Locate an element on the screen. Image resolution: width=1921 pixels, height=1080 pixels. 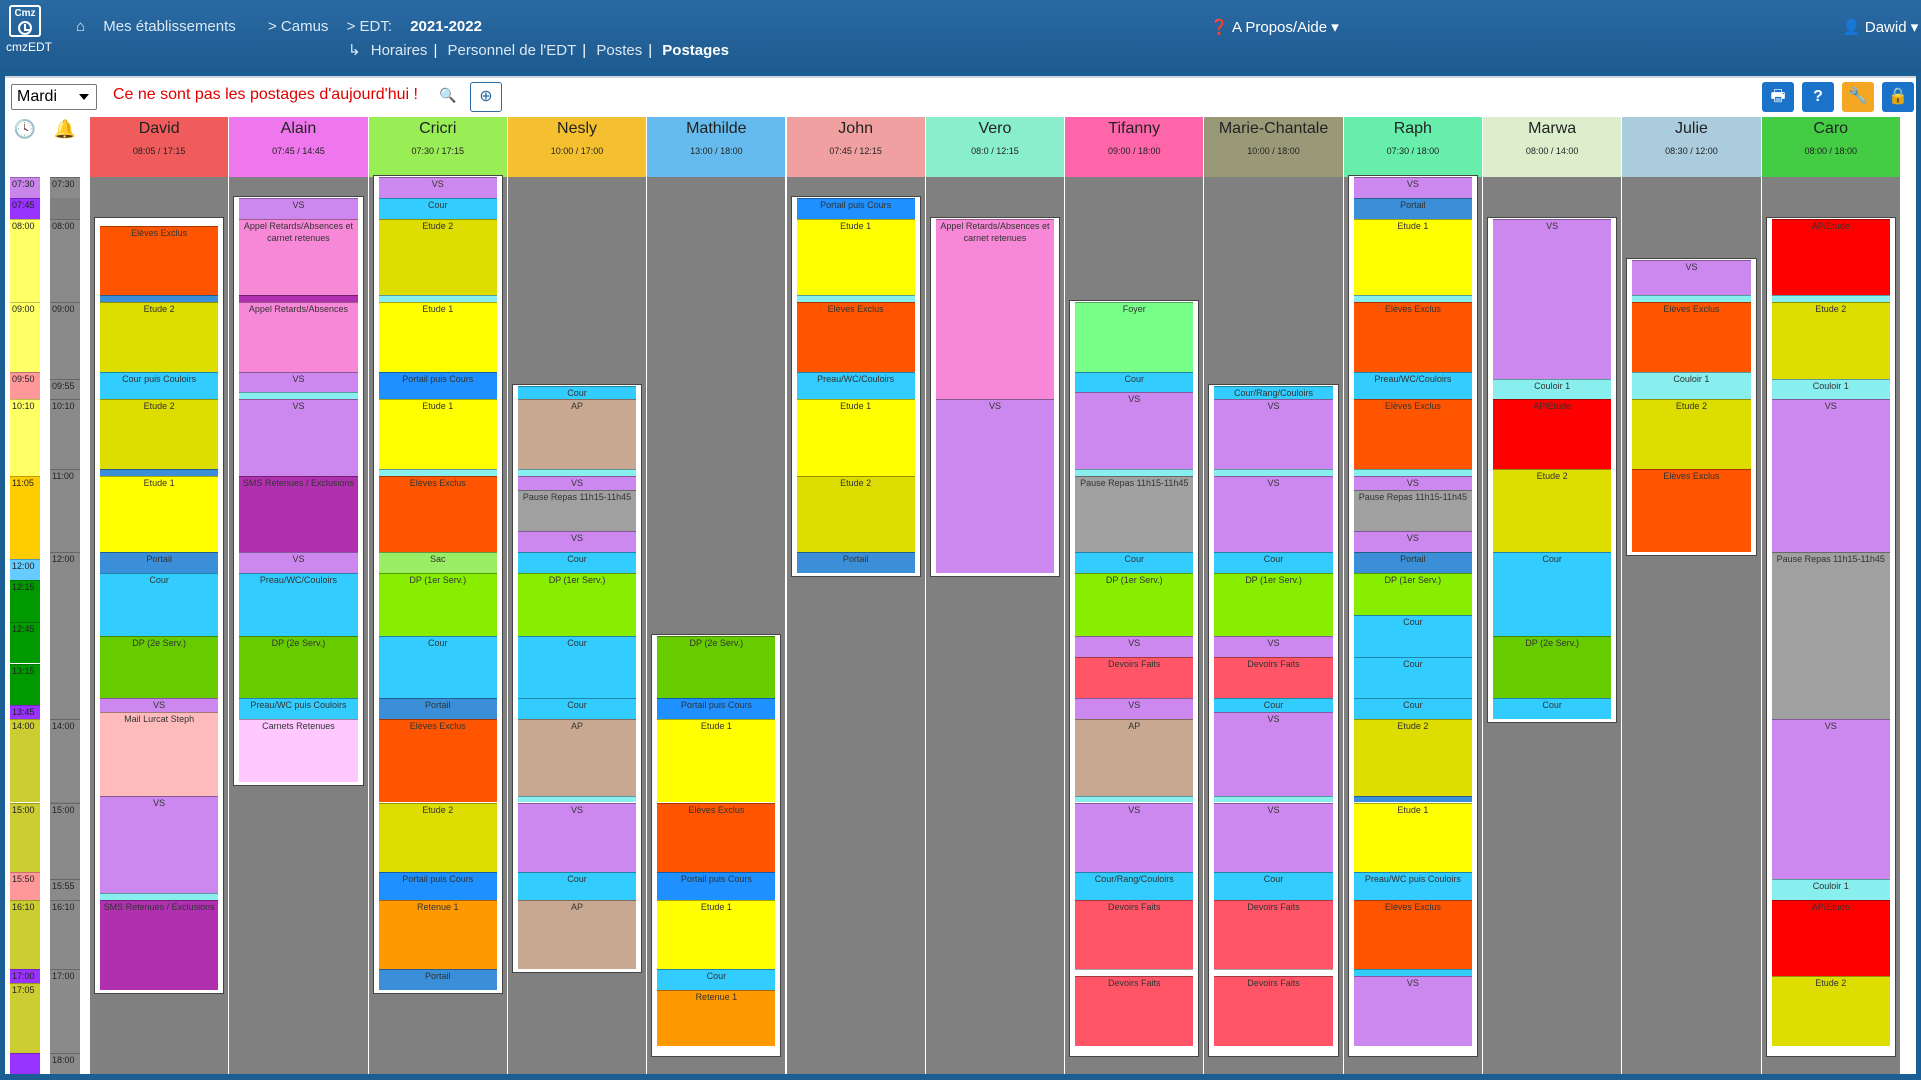
day-select: Mardi is located at coordinates (54, 97).